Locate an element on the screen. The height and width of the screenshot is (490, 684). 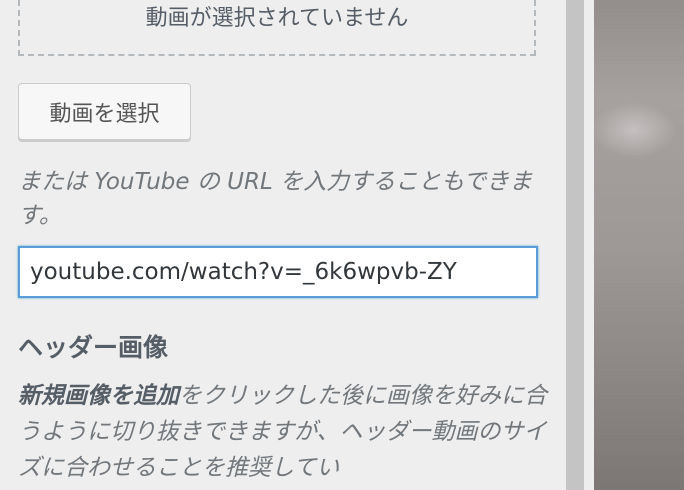
video-placeholder: 動画が選択されていません is located at coordinates (277, 28).